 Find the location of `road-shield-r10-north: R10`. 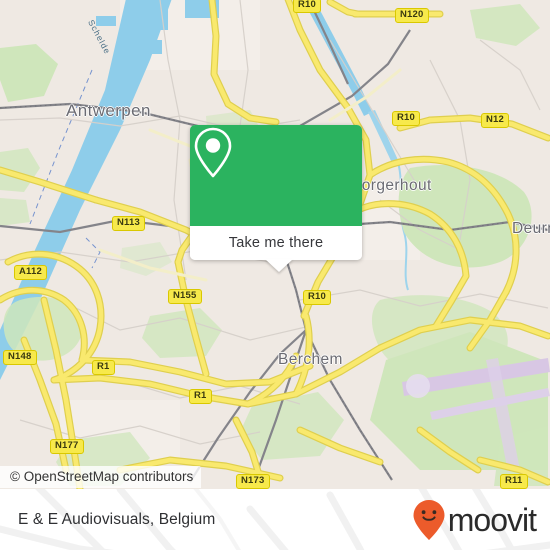

road-shield-r10-north: R10 is located at coordinates (307, 6).